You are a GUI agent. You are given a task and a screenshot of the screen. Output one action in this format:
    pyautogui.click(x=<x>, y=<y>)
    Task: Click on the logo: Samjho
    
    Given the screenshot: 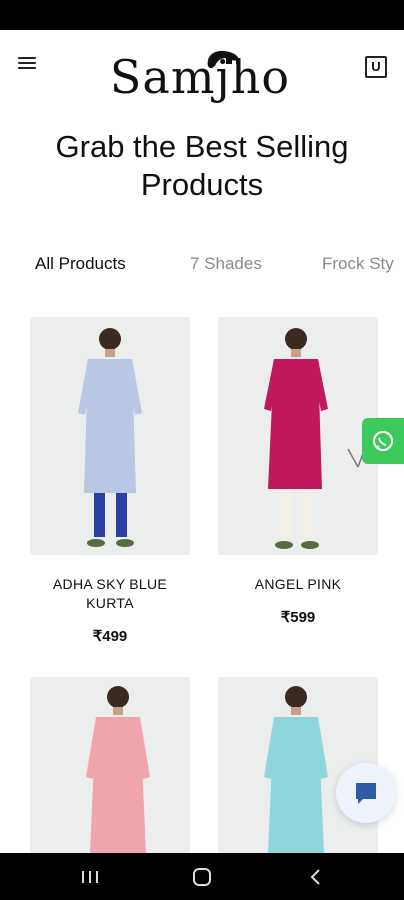 What is the action you would take?
    pyautogui.click(x=205, y=77)
    